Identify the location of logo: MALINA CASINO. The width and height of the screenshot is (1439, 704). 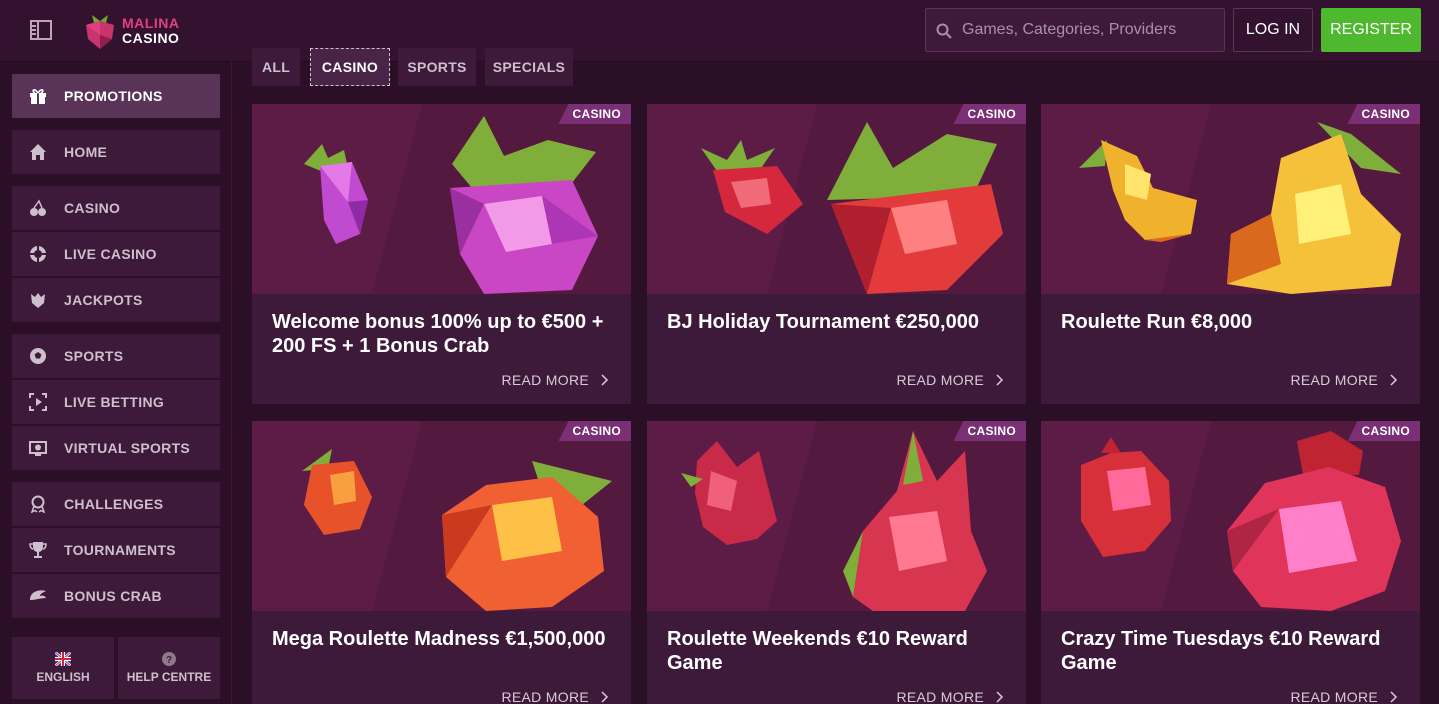
(142, 31).